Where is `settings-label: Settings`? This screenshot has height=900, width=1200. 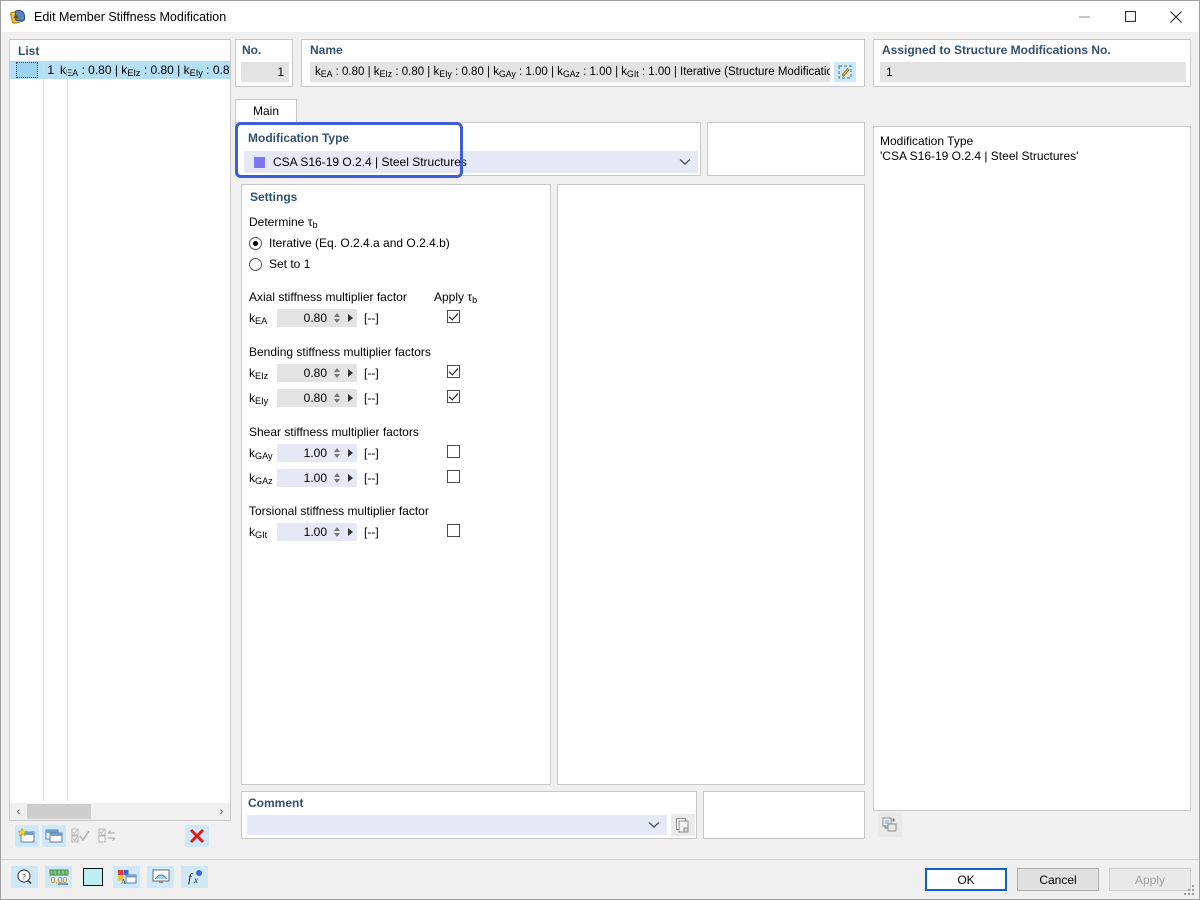
settings-label: Settings is located at coordinates (274, 197).